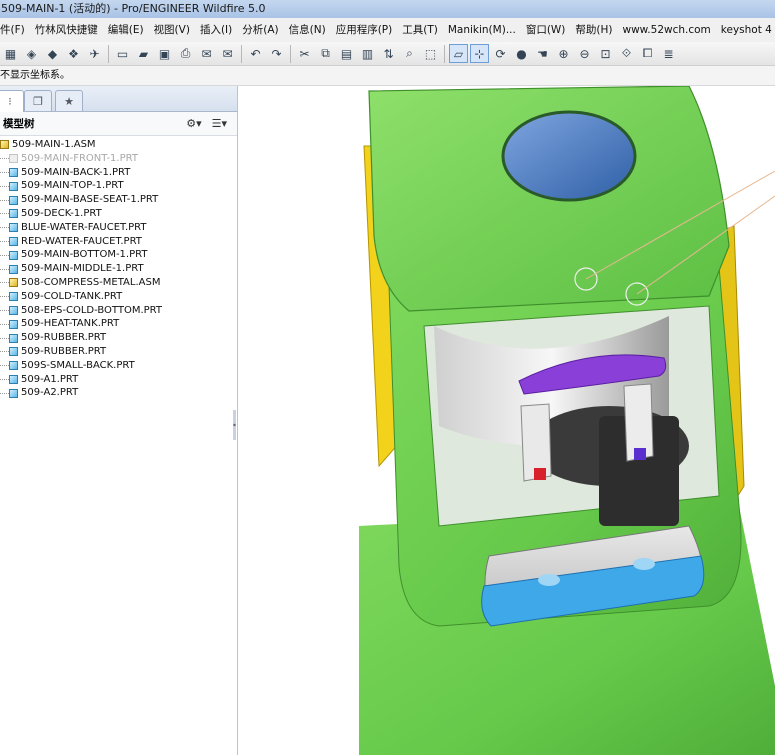 The width and height of the screenshot is (775, 755). What do you see at coordinates (118, 297) in the screenshot?
I see `tree-node: 509-COLD-TANK.PRT` at bounding box center [118, 297].